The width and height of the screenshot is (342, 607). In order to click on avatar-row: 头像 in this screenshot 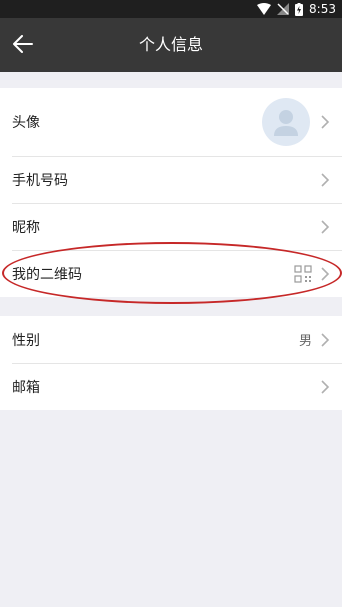, I will do `click(171, 122)`.